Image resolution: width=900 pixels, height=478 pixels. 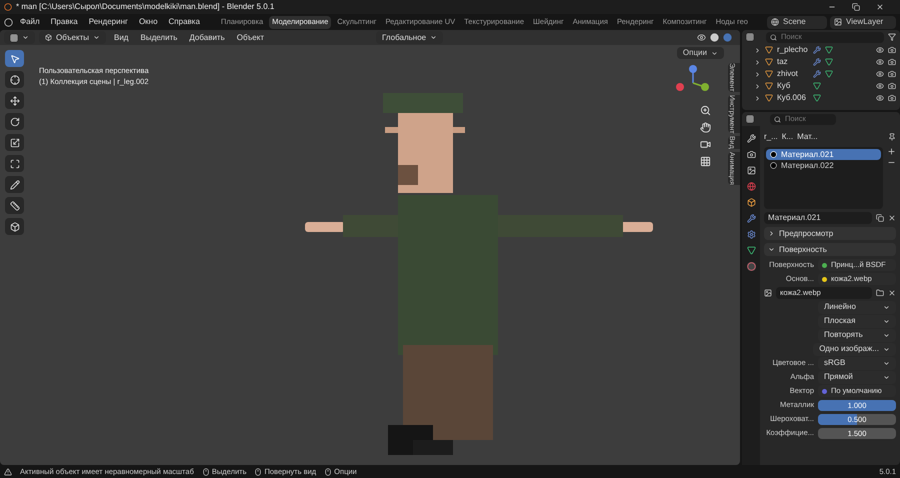 I want to click on transform-icon, so click(x=14, y=163).